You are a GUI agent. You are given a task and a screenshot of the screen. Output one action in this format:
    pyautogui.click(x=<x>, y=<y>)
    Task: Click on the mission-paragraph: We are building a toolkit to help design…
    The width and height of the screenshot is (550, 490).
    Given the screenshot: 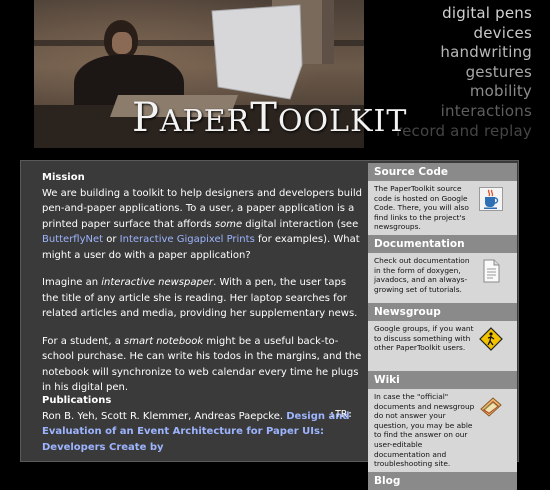 What is the action you would take?
    pyautogui.click(x=203, y=225)
    